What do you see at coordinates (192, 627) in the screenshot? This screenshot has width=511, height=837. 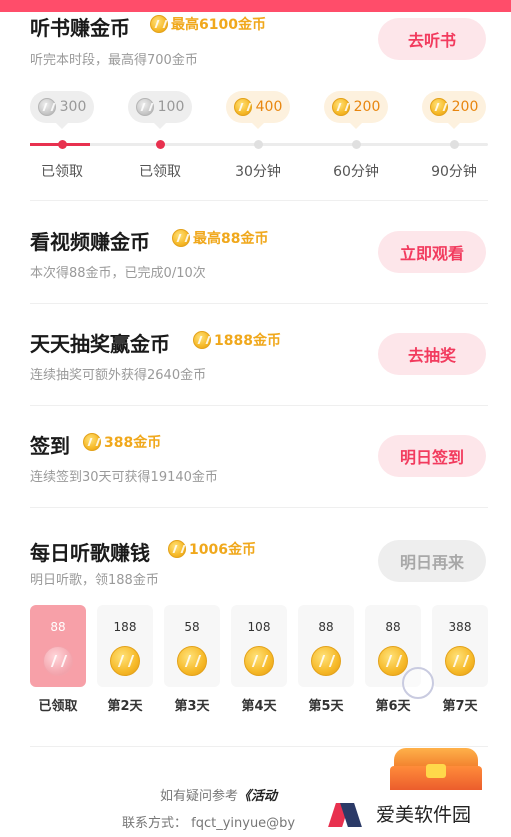 I see `day-amount: 58` at bounding box center [192, 627].